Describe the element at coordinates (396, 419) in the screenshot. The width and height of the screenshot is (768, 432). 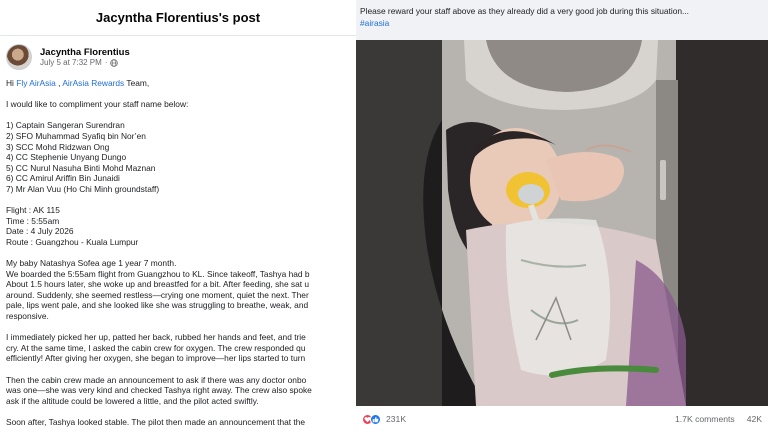
I see `reaction-count: 231K` at that location.